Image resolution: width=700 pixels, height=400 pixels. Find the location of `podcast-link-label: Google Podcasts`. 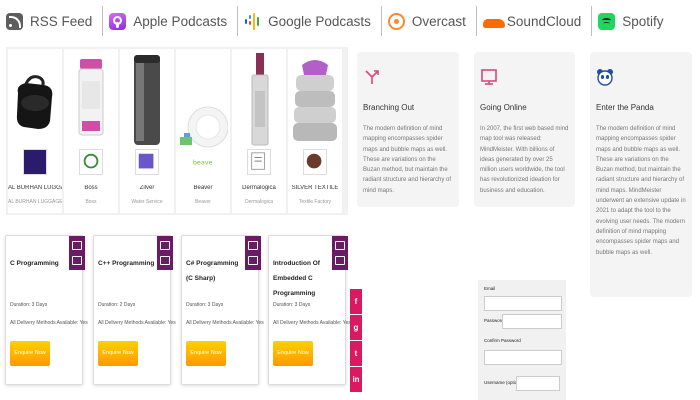

podcast-link-label: Google Podcasts is located at coordinates (319, 21).